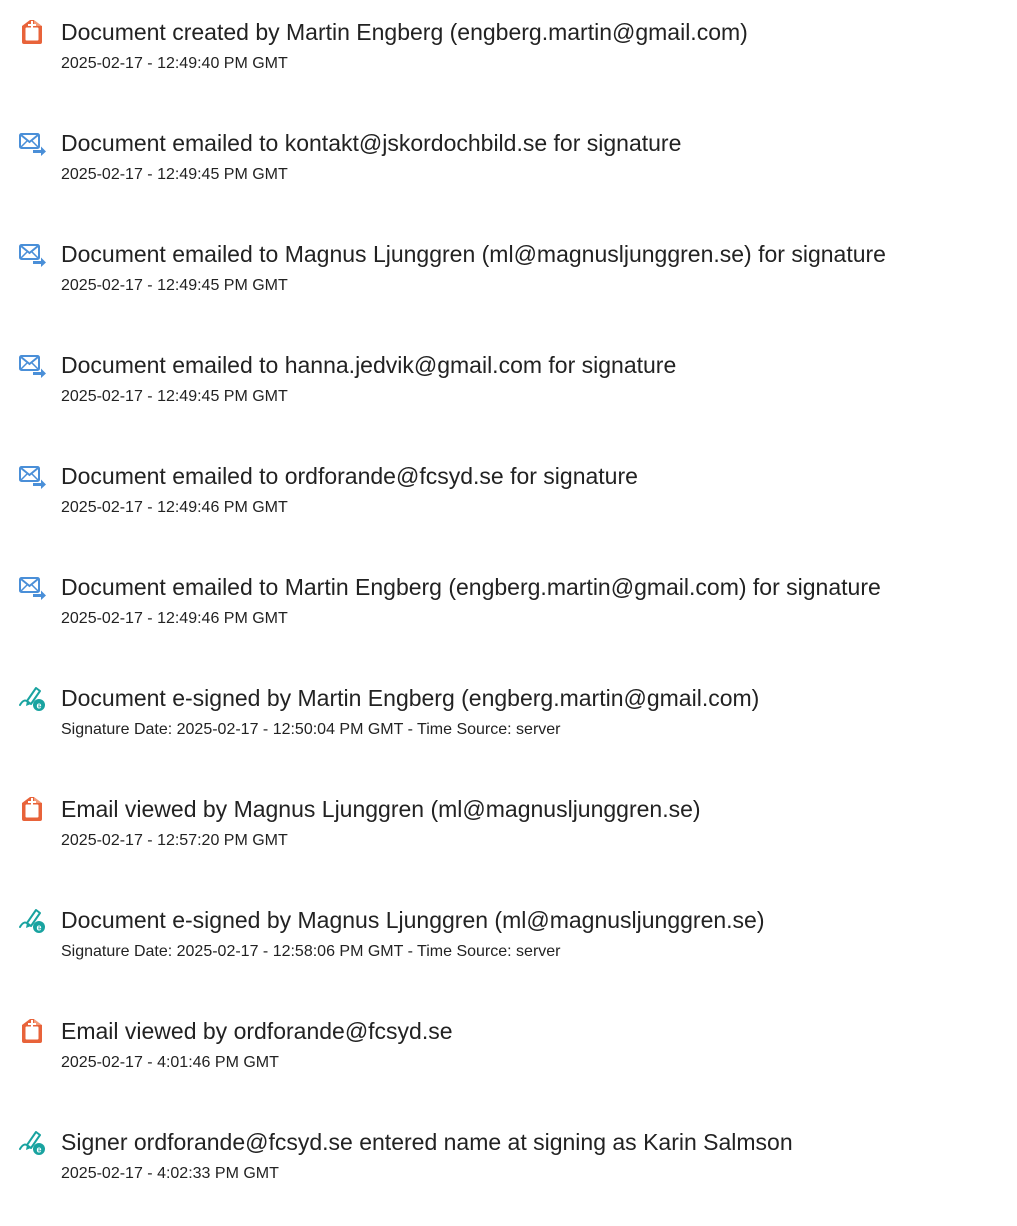 The height and width of the screenshot is (1226, 1017). Describe the element at coordinates (170, 1062) in the screenshot. I see `event-timestamp: 2025-02-17 - 4:01:46 PM GMT` at that location.